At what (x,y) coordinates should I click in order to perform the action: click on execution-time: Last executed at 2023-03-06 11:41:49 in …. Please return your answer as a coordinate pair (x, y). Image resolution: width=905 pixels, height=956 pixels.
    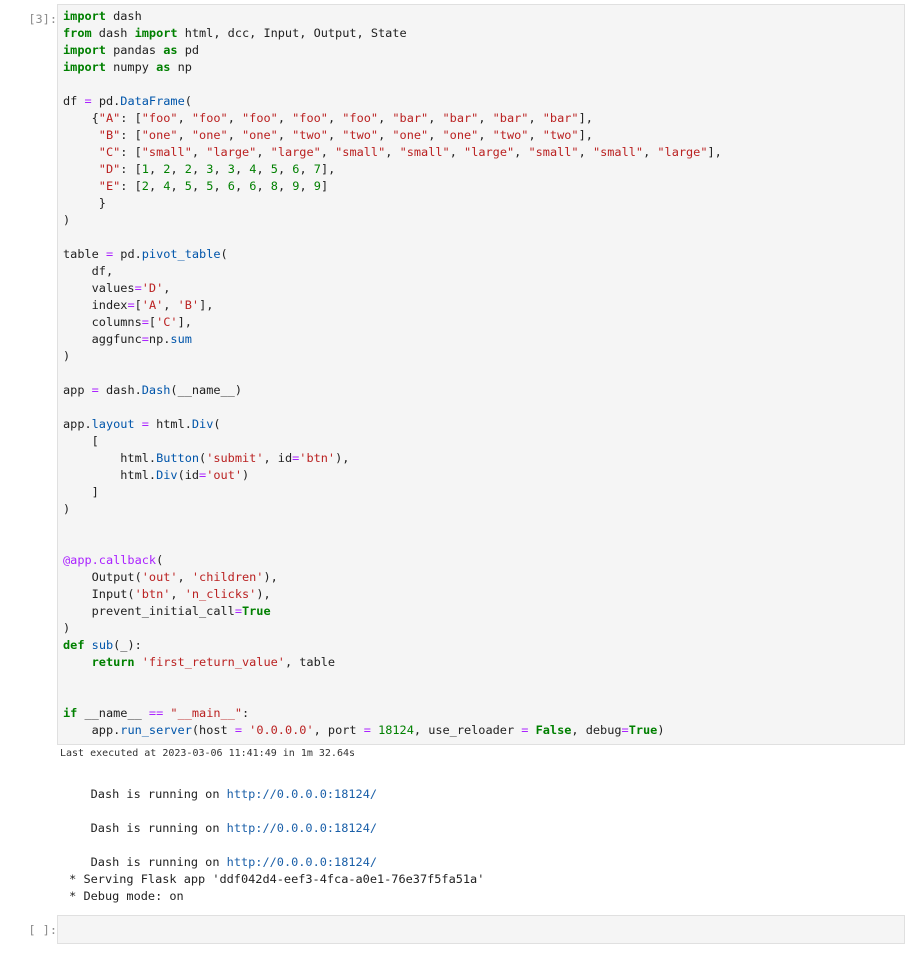
    Looking at the image, I should click on (208, 753).